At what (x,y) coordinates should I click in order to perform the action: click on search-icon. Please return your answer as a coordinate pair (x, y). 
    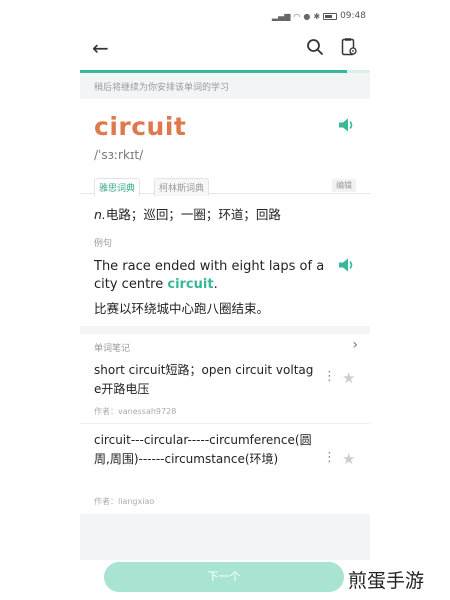
    Looking at the image, I should click on (315, 47).